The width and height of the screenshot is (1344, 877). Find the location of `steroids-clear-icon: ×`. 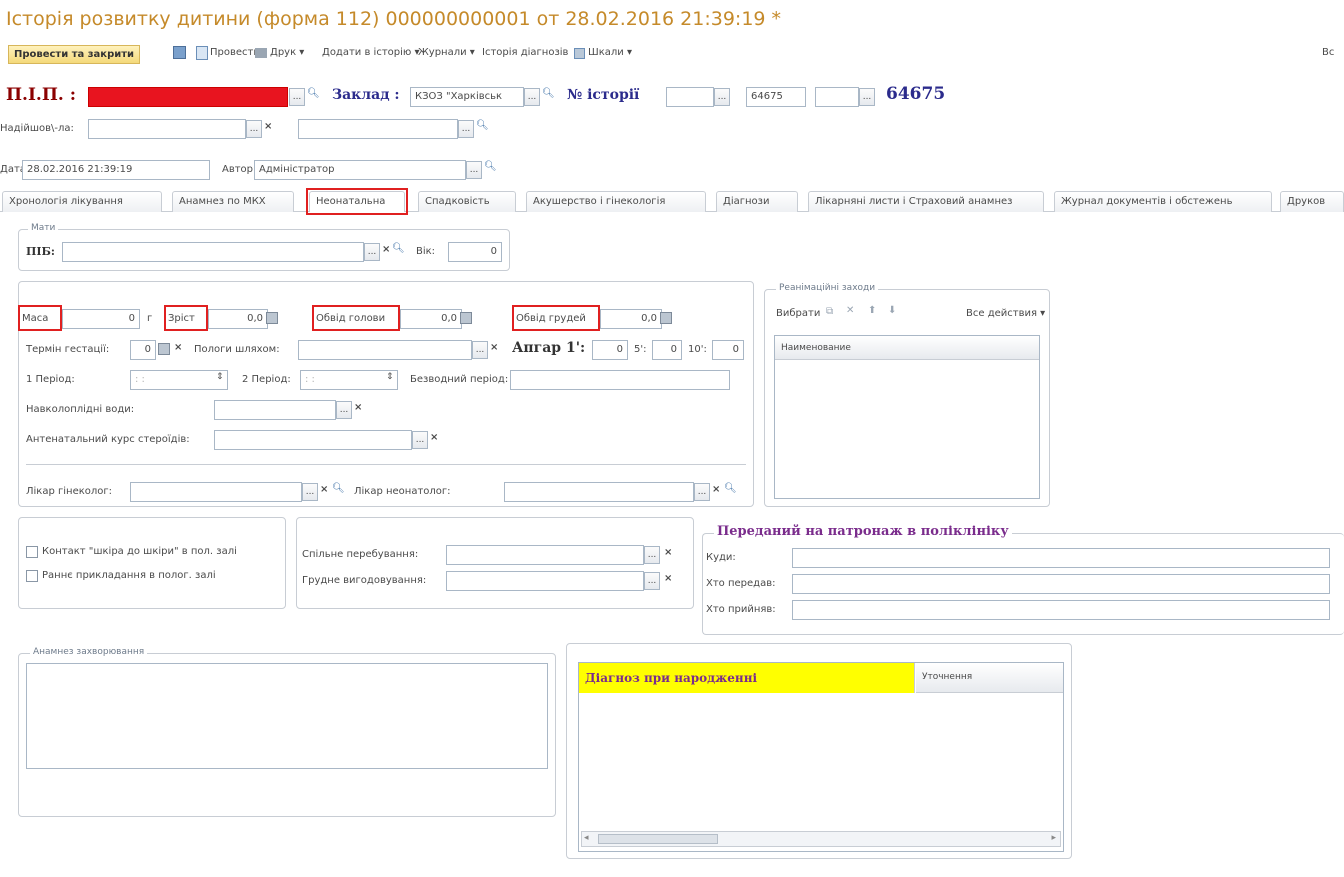

steroids-clear-icon: × is located at coordinates (434, 437).